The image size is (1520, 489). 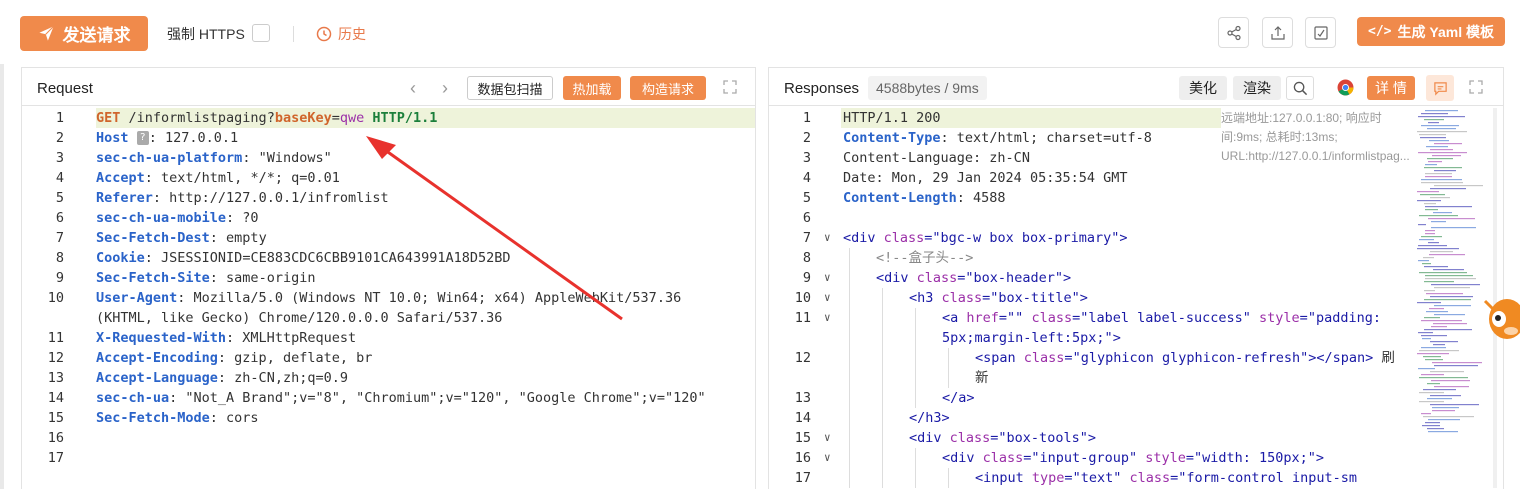 What do you see at coordinates (295, 358) in the screenshot?
I see `header-value: : gzip, deflate, br` at bounding box center [295, 358].